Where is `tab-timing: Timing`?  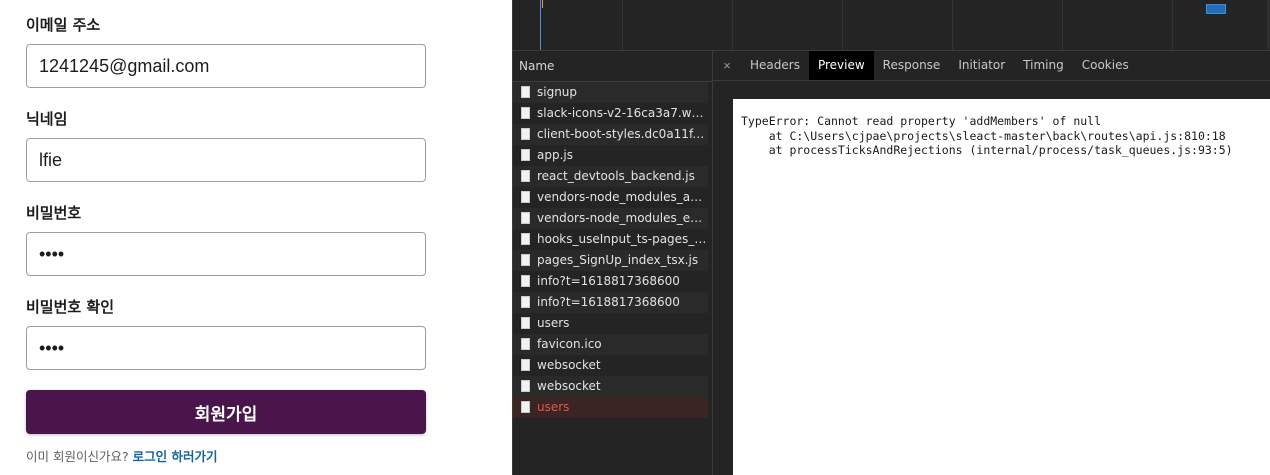 tab-timing: Timing is located at coordinates (1043, 65).